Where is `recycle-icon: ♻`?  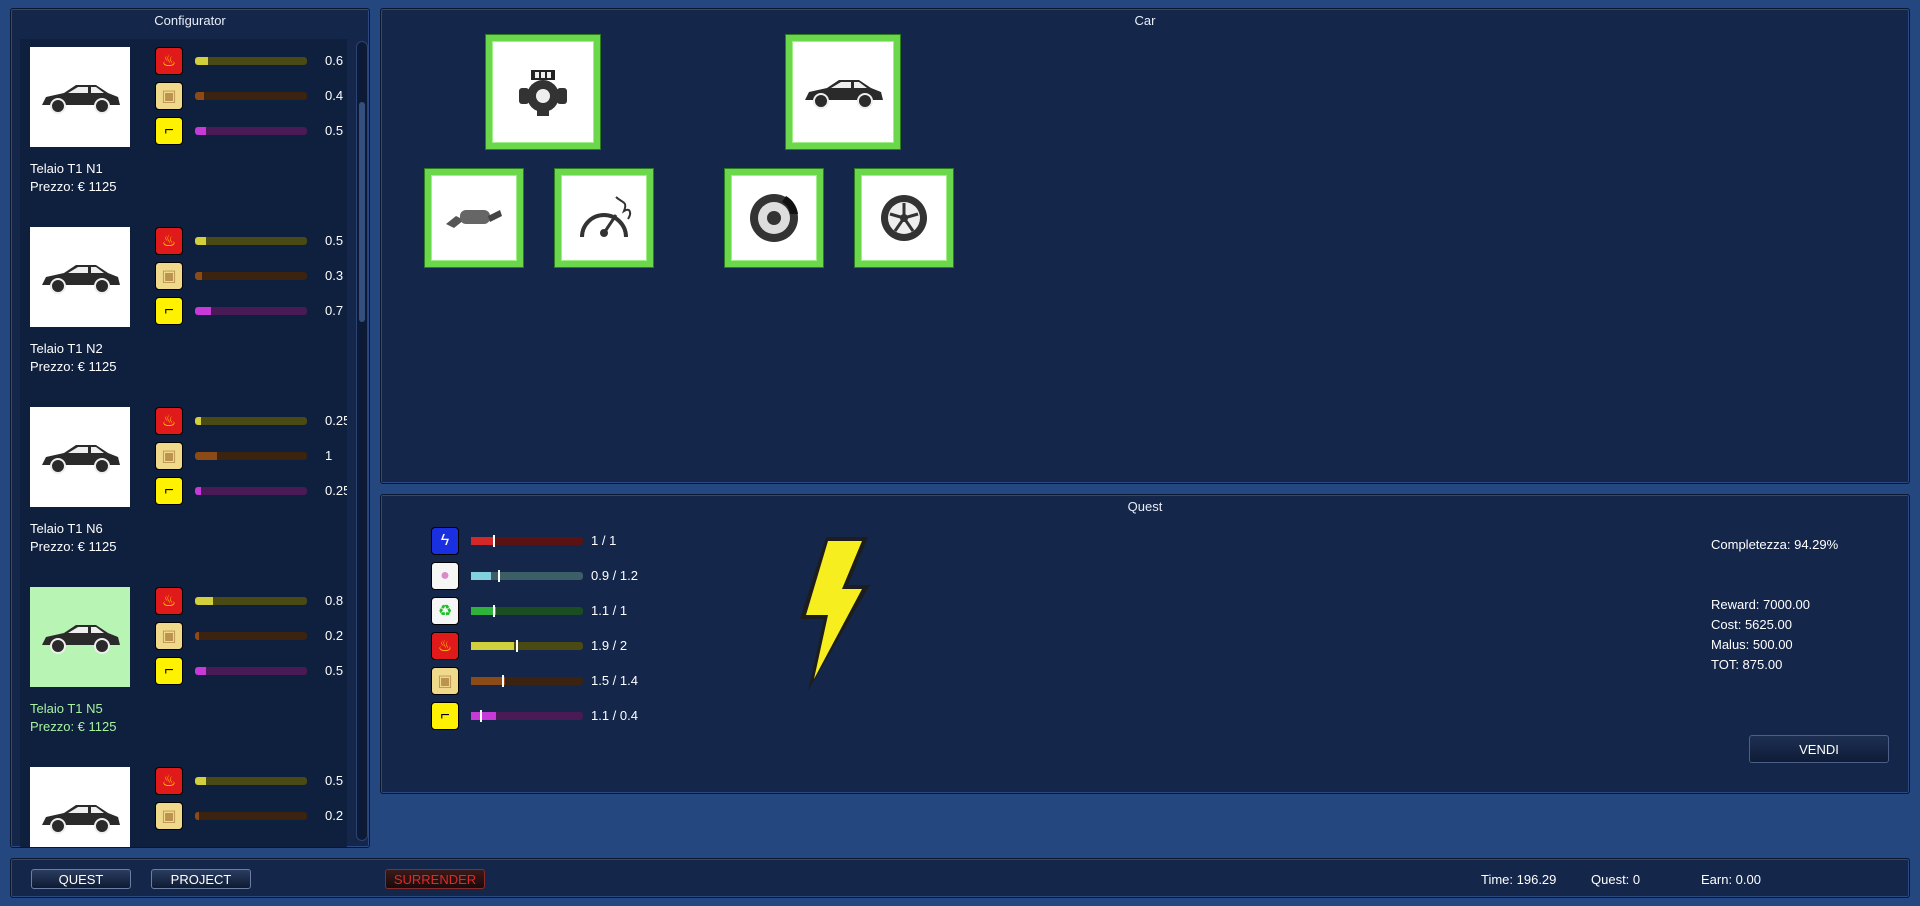 recycle-icon: ♻ is located at coordinates (445, 611).